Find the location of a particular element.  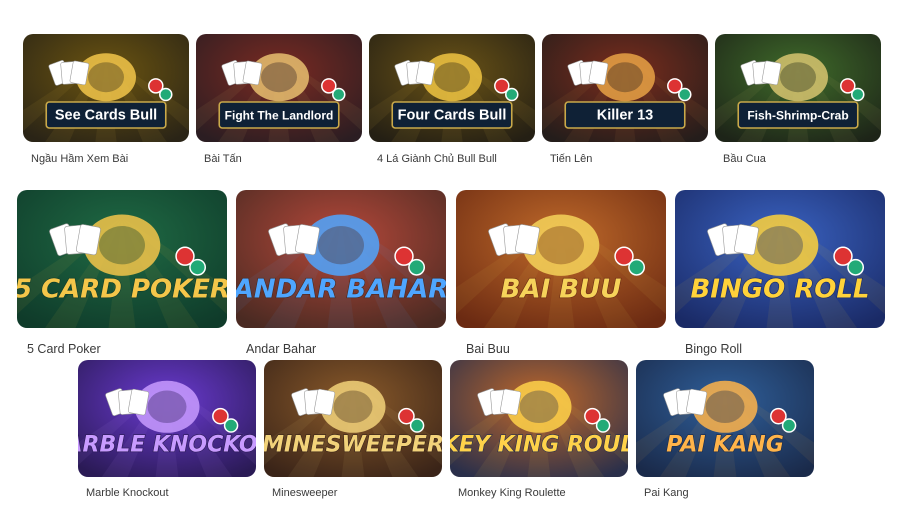

game-card-bai-buu: BAI BUU Bai Buu is located at coordinates (561, 274).